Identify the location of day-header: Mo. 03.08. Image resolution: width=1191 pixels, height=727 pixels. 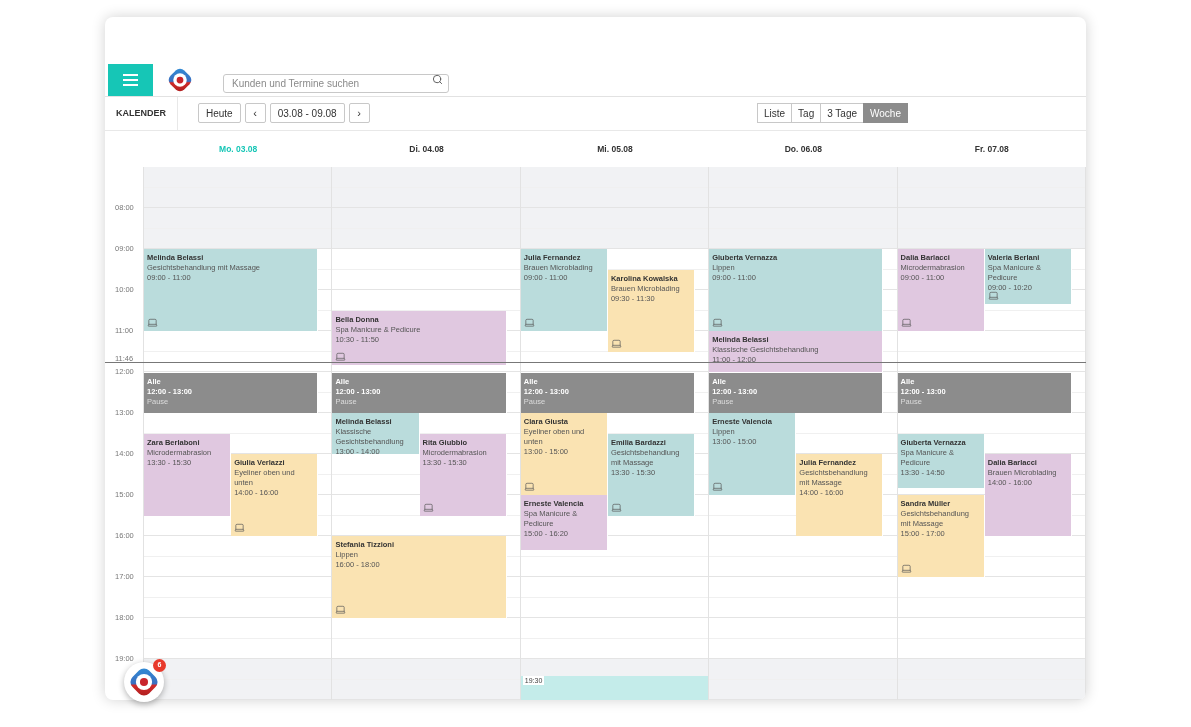
(238, 149).